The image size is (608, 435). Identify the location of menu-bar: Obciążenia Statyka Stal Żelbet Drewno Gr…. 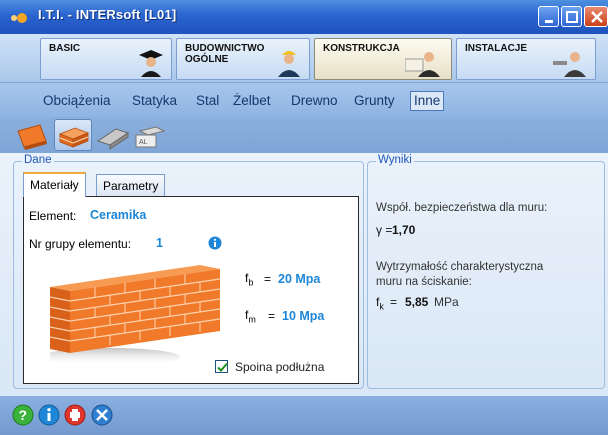
(304, 100).